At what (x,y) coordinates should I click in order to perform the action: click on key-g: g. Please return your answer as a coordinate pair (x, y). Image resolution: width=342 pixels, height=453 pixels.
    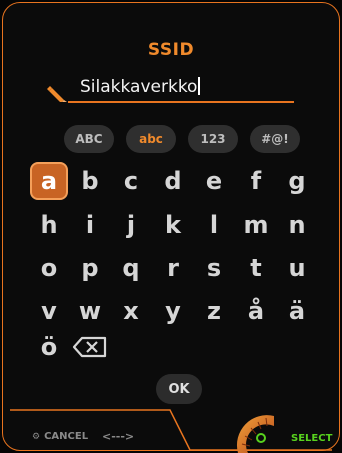
    Looking at the image, I should click on (297, 181).